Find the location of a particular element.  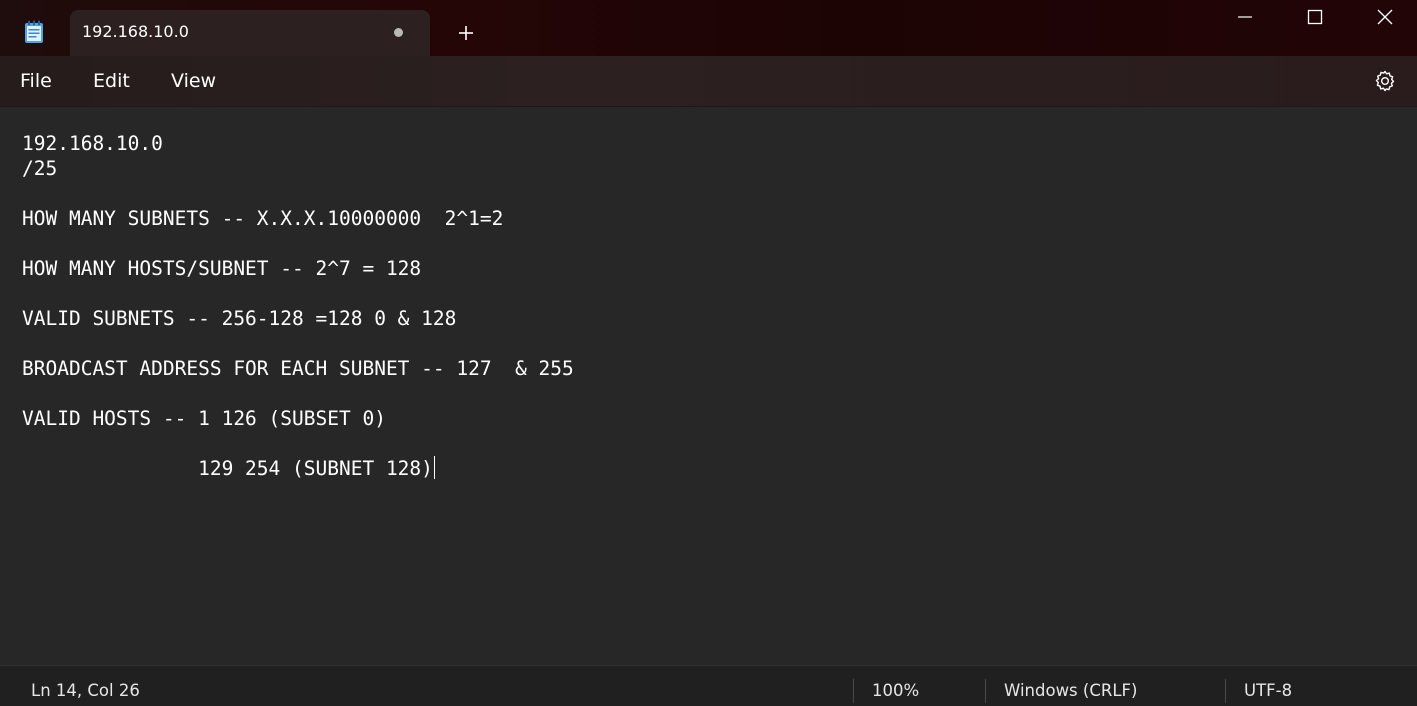

zoom-level: 100% is located at coordinates (895, 690).